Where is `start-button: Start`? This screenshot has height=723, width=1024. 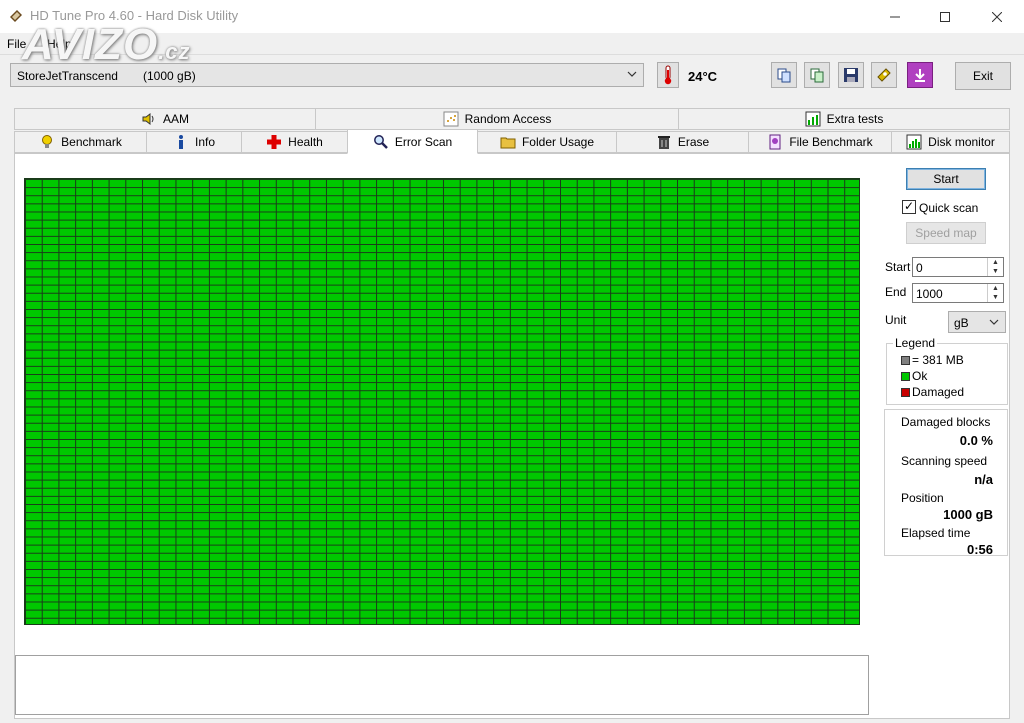 start-button: Start is located at coordinates (946, 179).